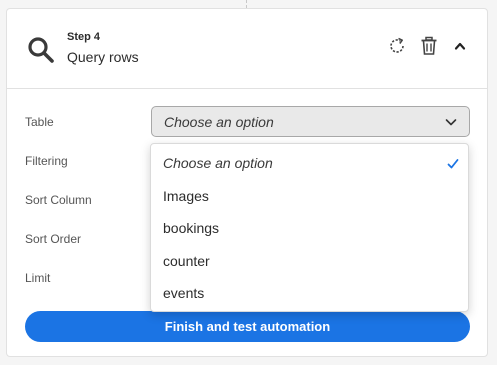 The height and width of the screenshot is (365, 497). Describe the element at coordinates (103, 57) in the screenshot. I see `step-title: Query rows` at that location.